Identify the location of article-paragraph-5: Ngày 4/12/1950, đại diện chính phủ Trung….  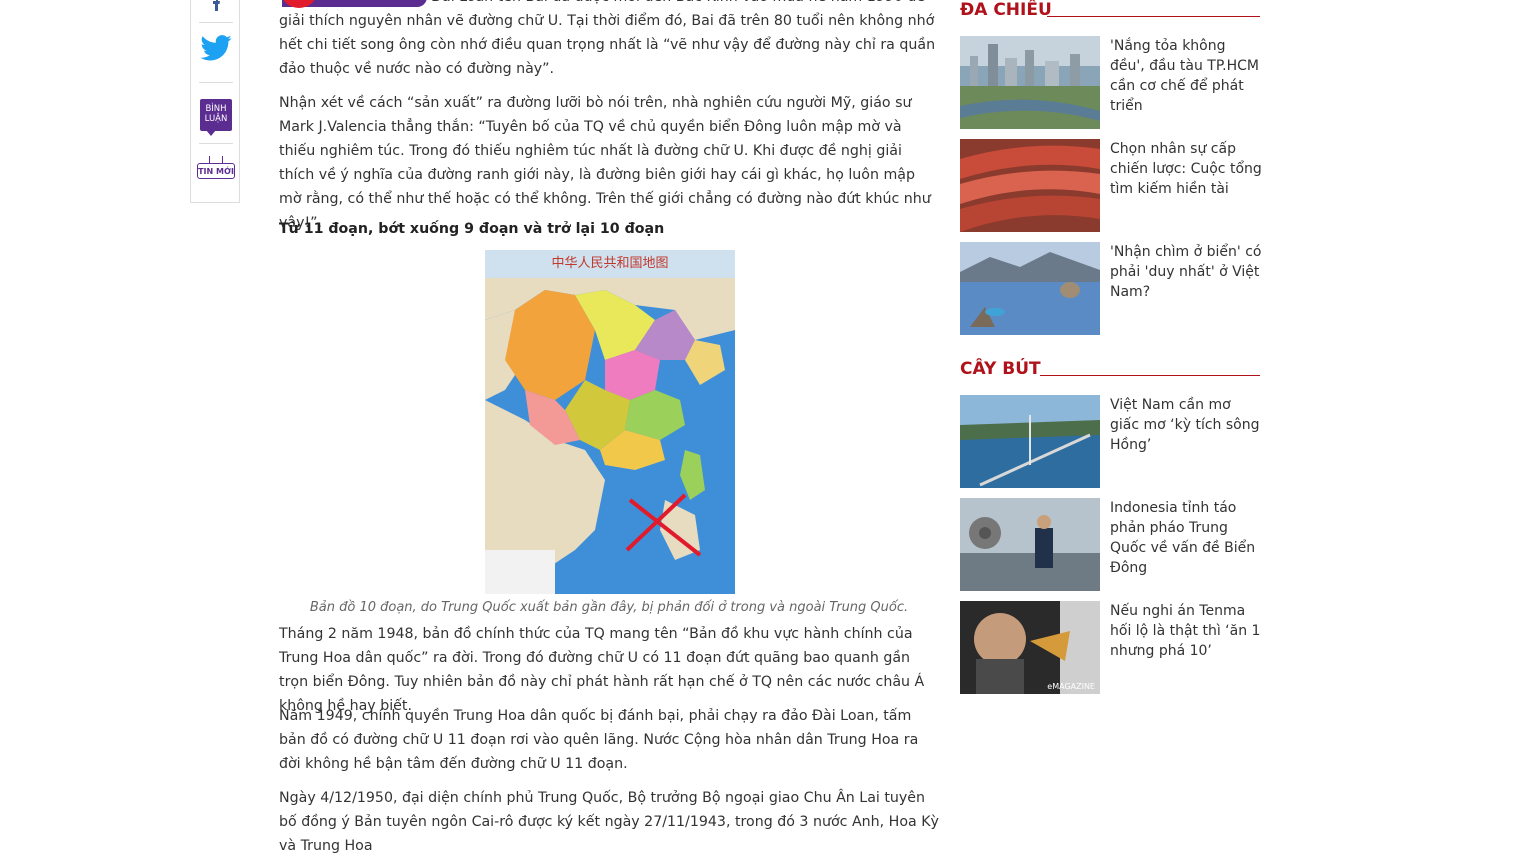
(609, 822).